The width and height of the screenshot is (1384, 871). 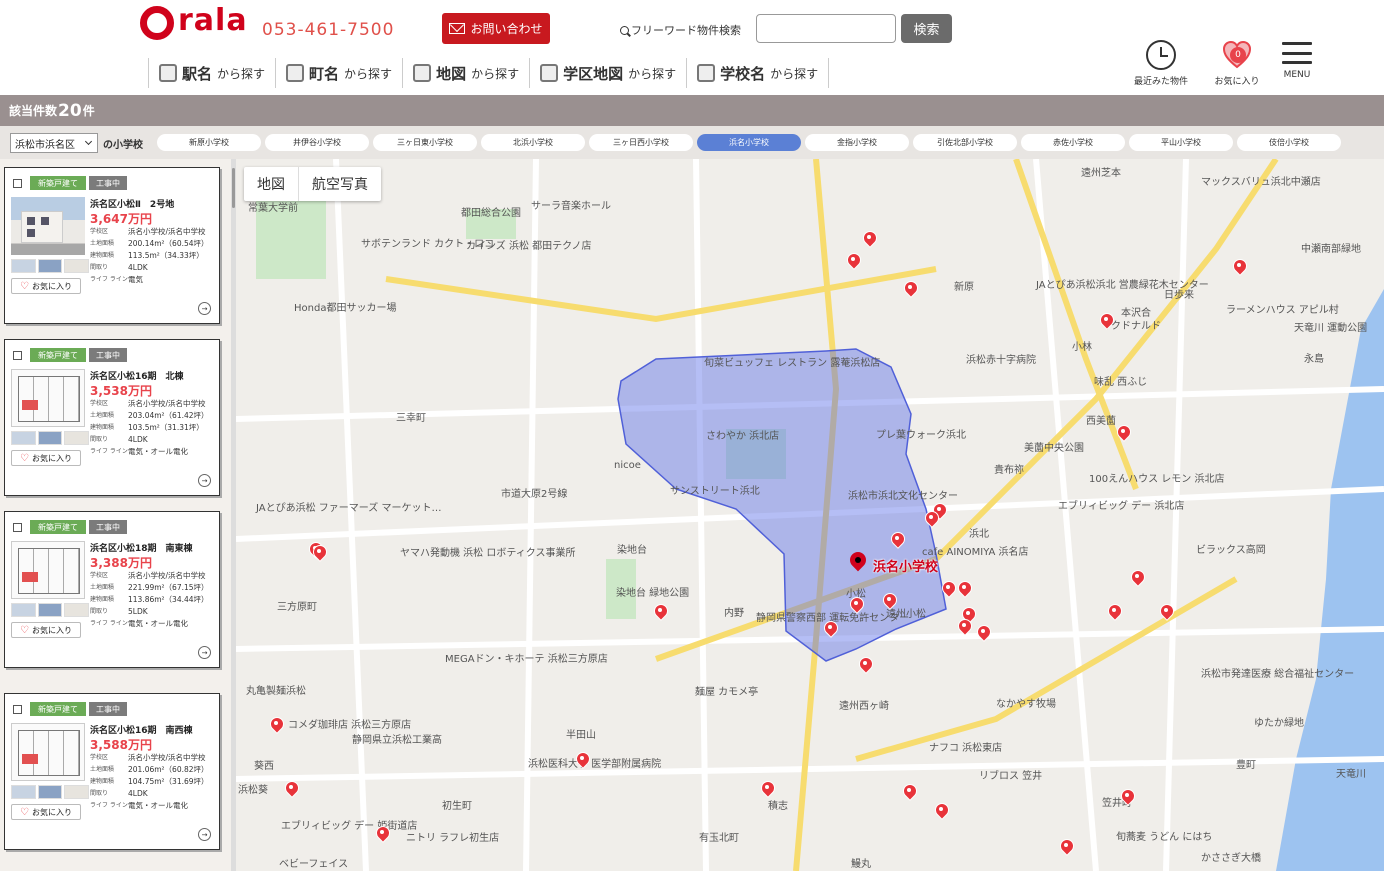 What do you see at coordinates (826, 28) in the screenshot?
I see `free-word-search-input` at bounding box center [826, 28].